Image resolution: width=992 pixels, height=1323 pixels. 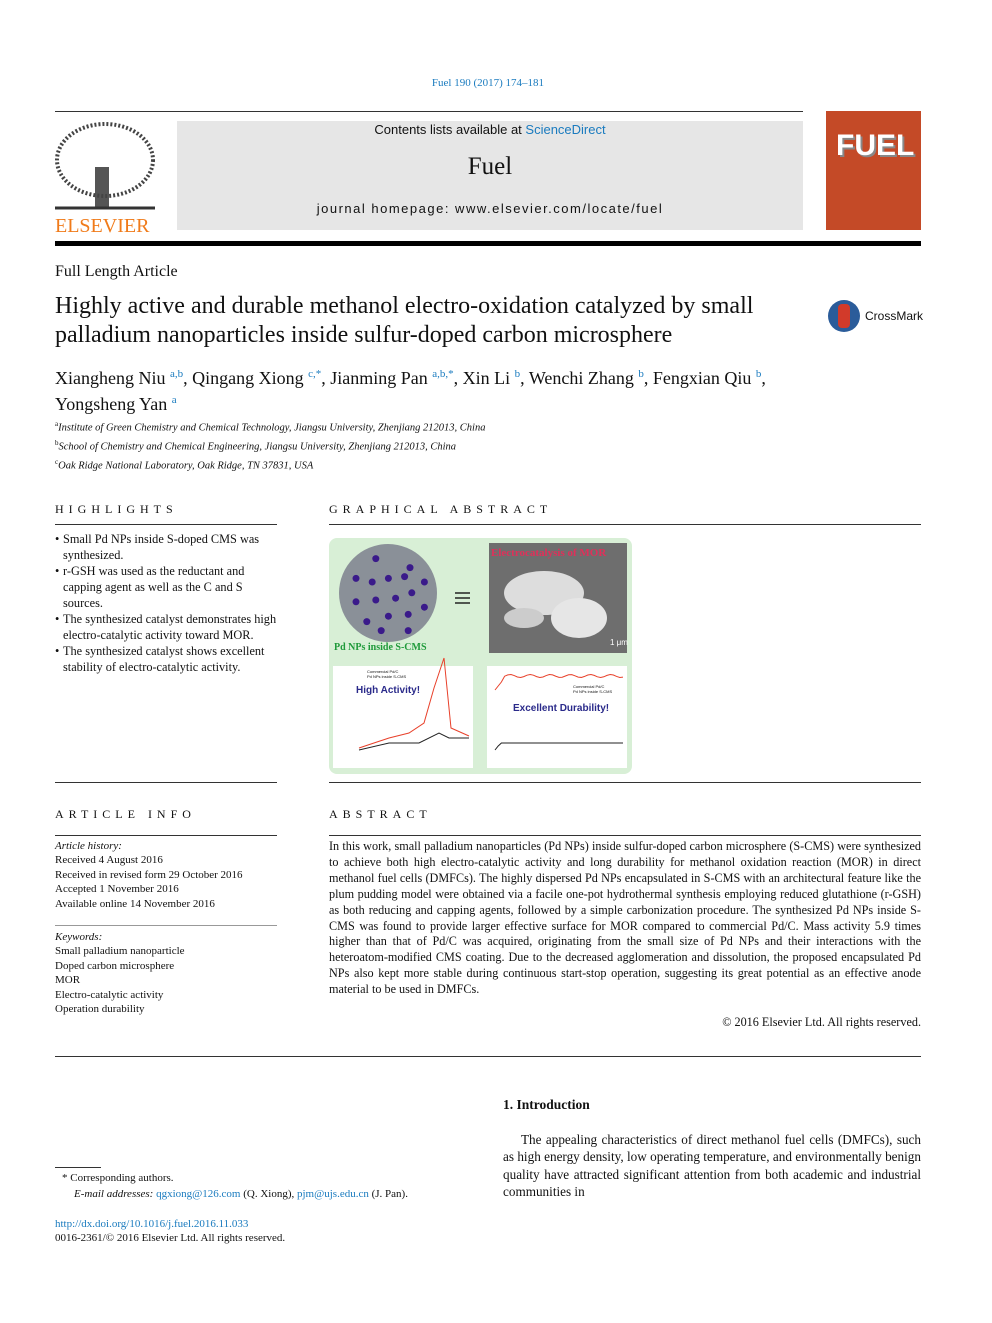 I want to click on email-link: pjm@ujs.edu.cn, so click(x=333, y=1194).